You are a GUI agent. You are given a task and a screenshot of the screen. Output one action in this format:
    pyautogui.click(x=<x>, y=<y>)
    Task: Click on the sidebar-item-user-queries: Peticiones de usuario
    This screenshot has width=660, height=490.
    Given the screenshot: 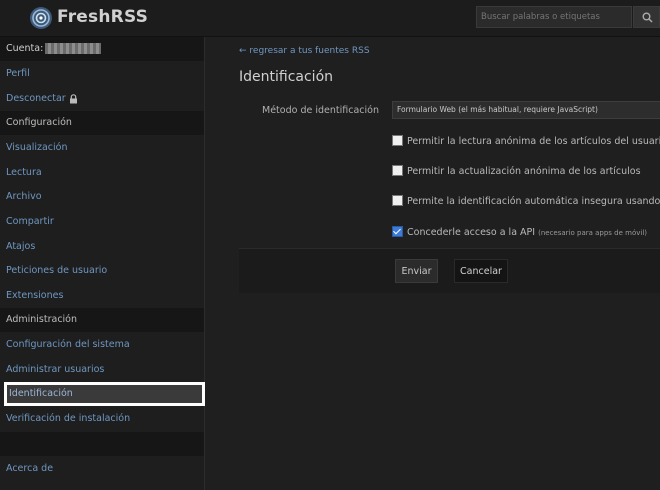 What is the action you would take?
    pyautogui.click(x=102, y=271)
    